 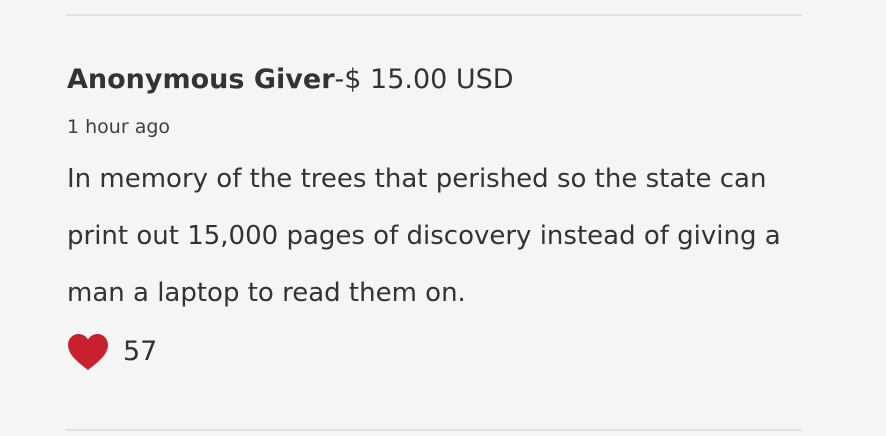 I want to click on heart-icon, so click(x=88, y=352).